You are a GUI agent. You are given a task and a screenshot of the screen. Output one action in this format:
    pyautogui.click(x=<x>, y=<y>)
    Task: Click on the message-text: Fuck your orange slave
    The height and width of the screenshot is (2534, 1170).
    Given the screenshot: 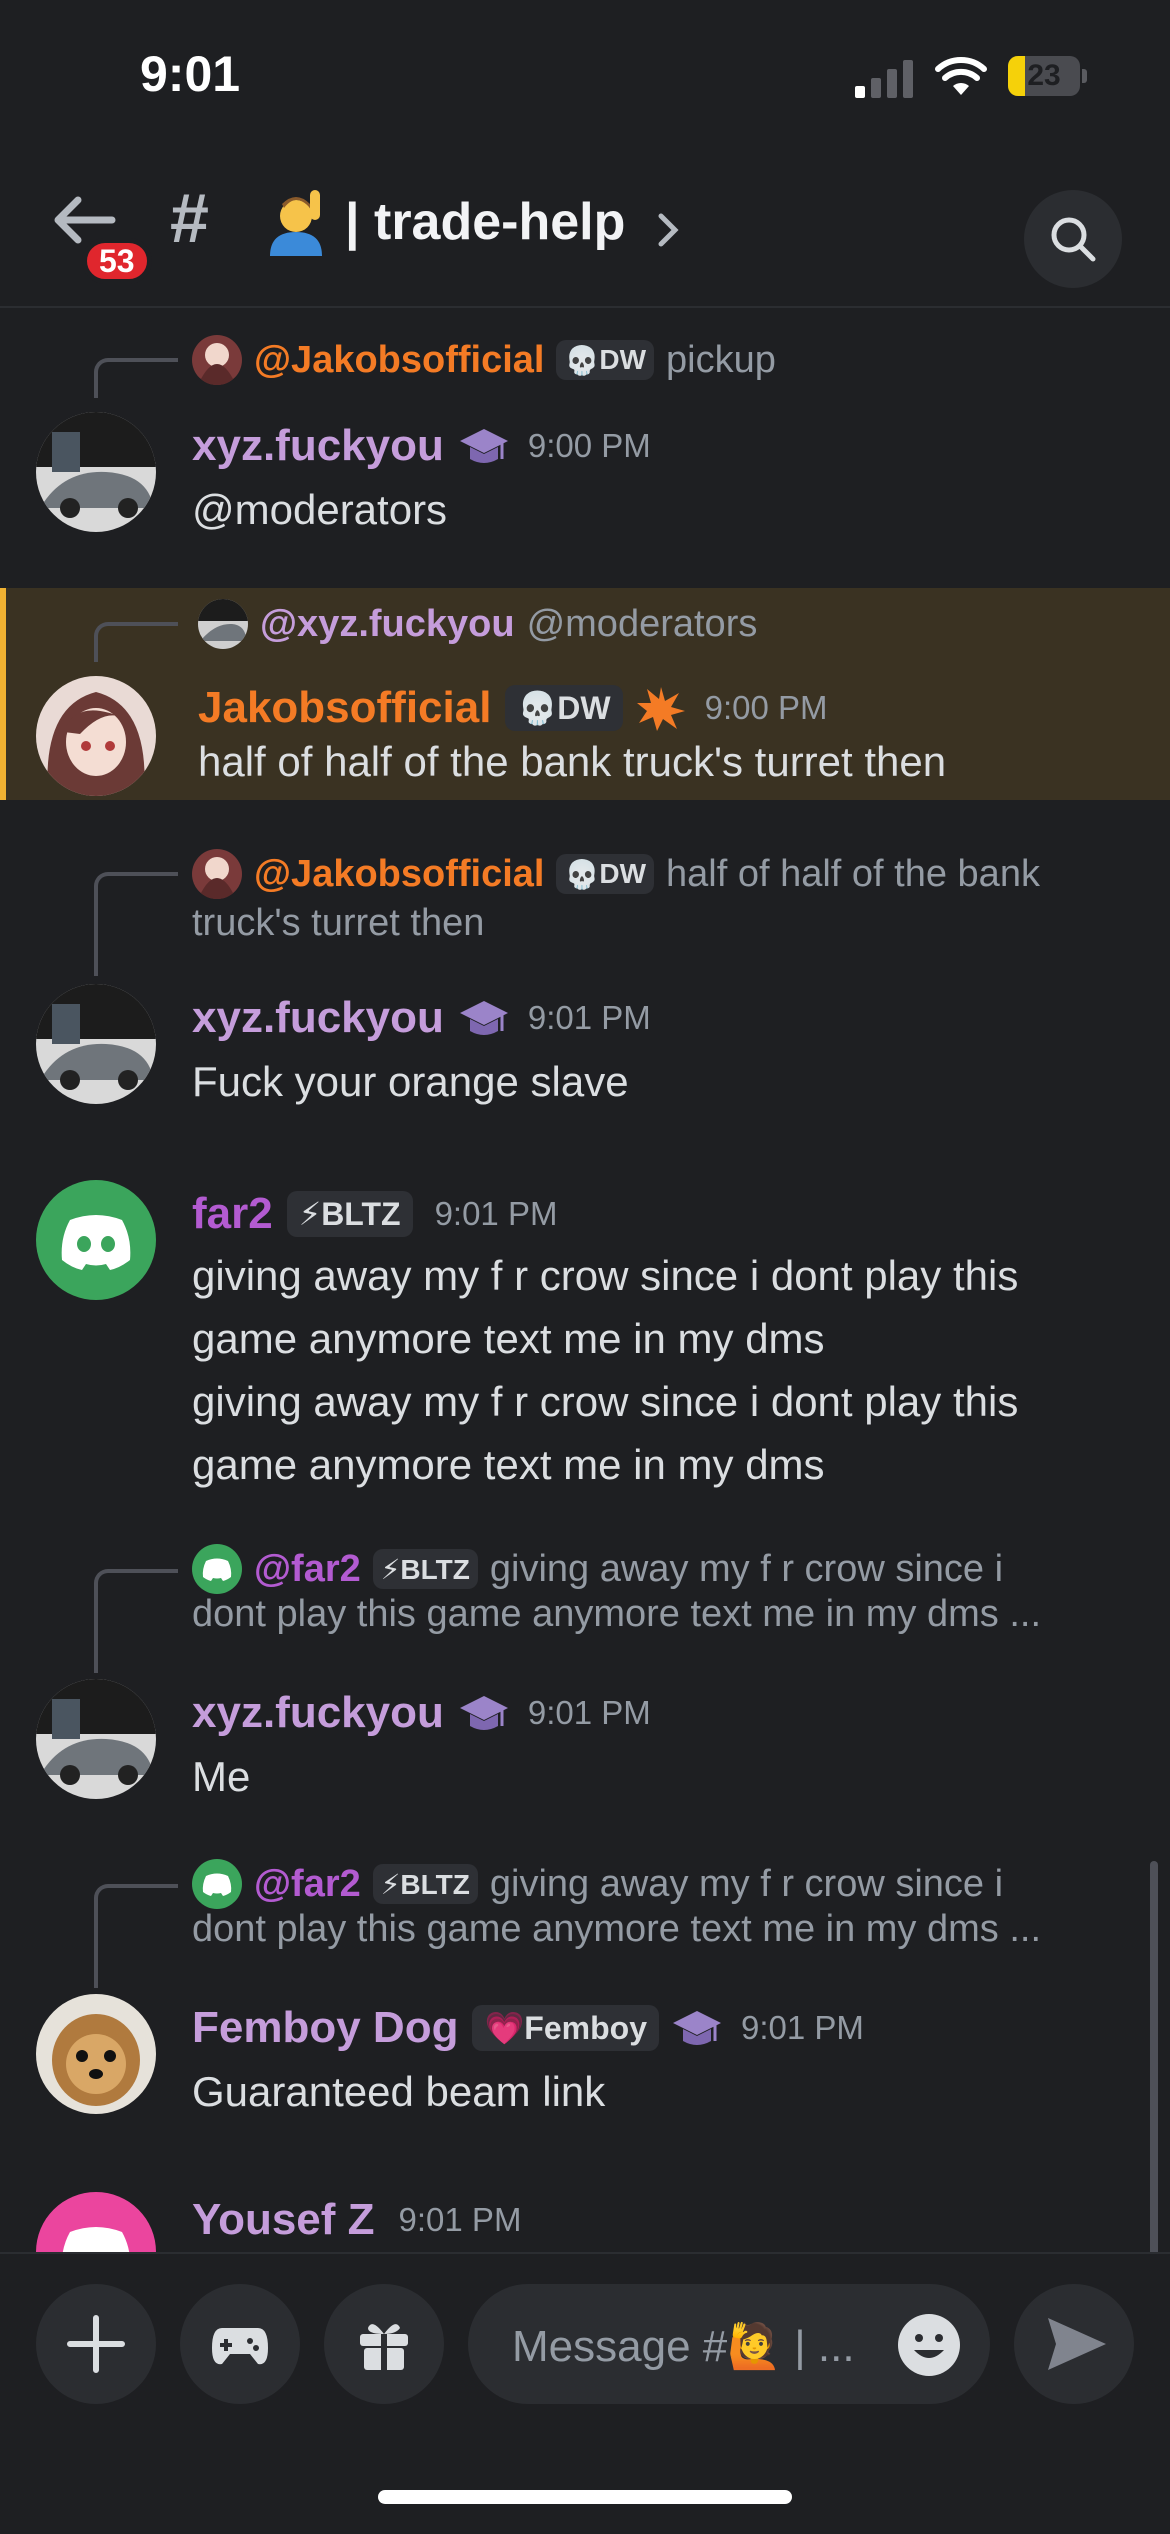 What is the action you would take?
    pyautogui.click(x=410, y=1081)
    